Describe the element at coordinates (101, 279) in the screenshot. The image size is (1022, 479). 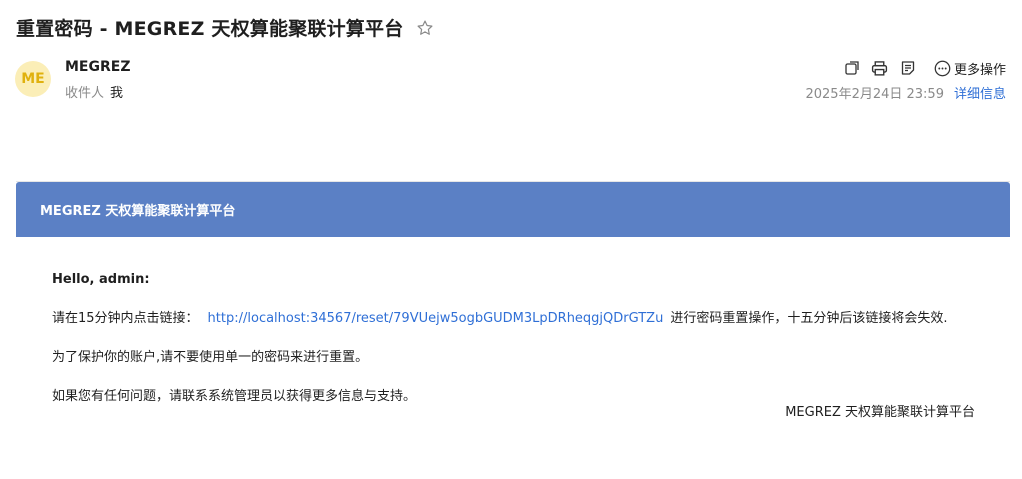
I see `greeting: Hello, admin:` at that location.